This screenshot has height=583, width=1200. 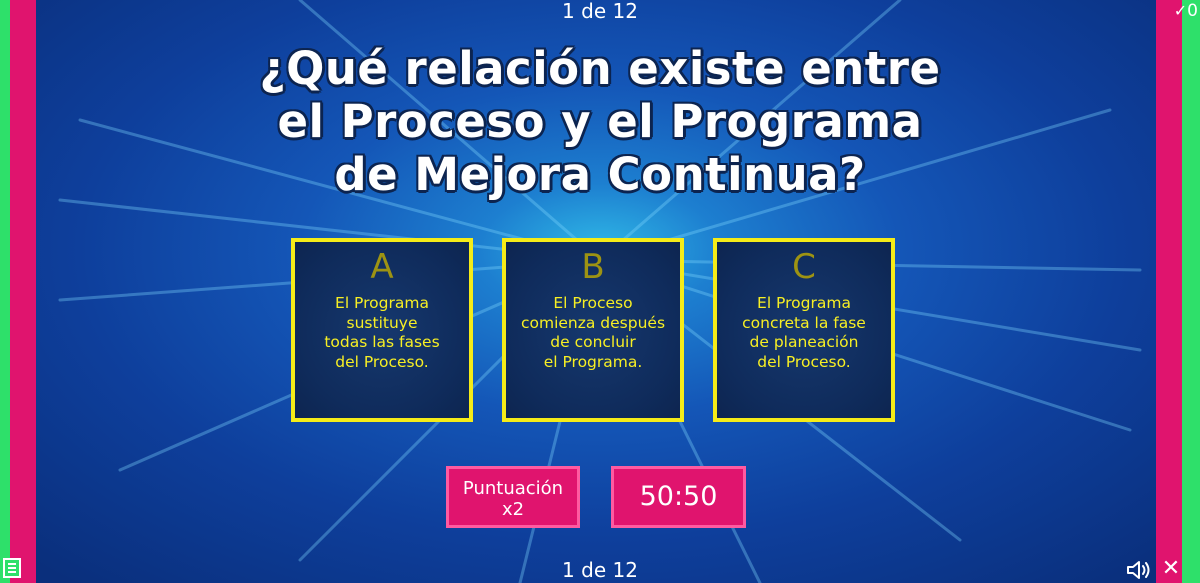 What do you see at coordinates (593, 361) in the screenshot?
I see `option-text-line: el Programa.` at bounding box center [593, 361].